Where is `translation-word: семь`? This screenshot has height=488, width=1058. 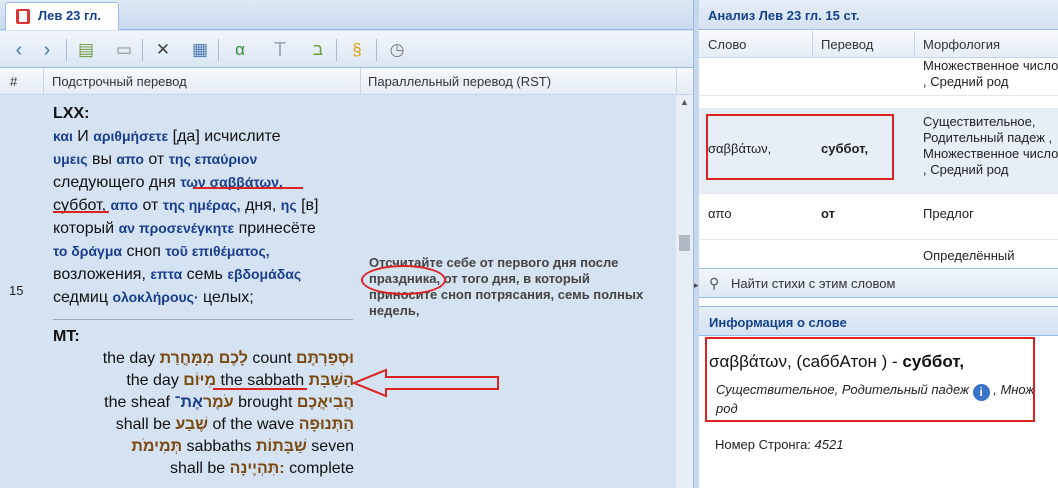
translation-word: семь is located at coordinates (205, 274).